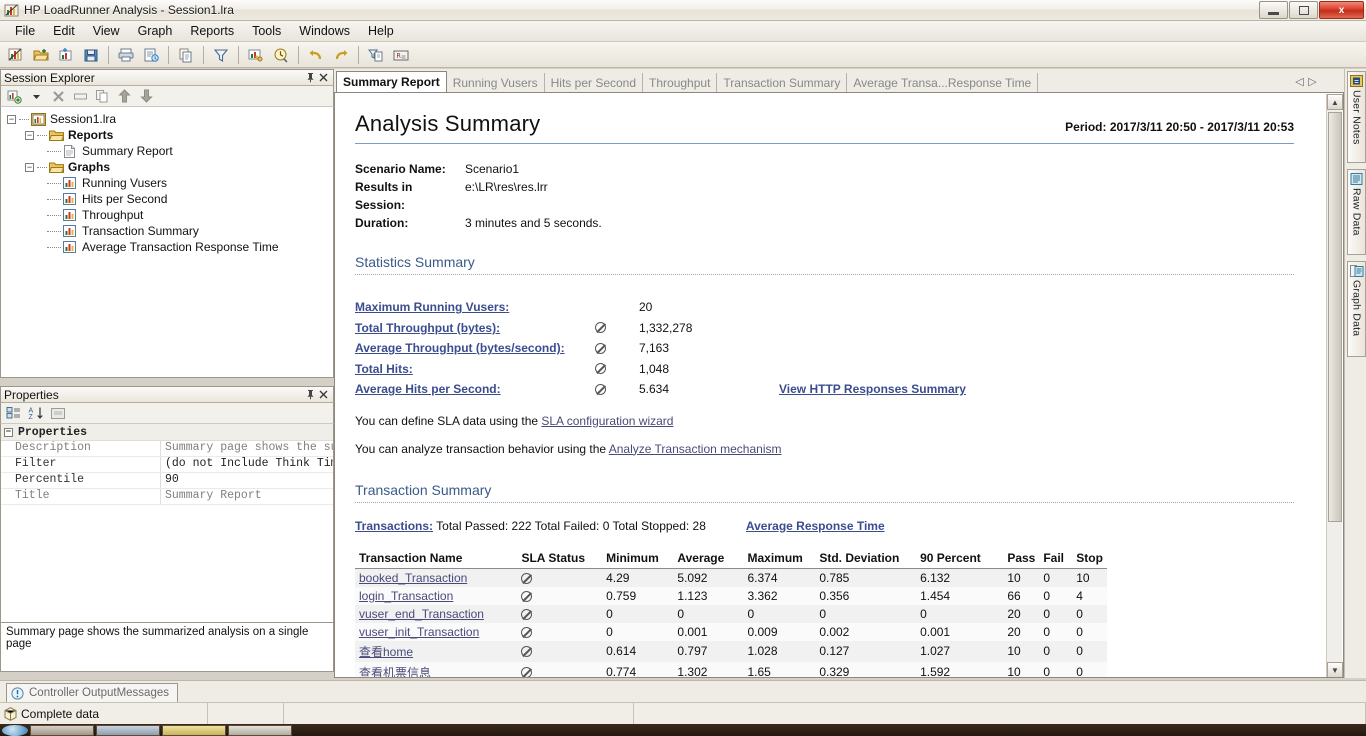 The height and width of the screenshot is (736, 1366). What do you see at coordinates (170, 247) in the screenshot?
I see `tree-node-avg-transaction-response-time: Average Transaction Response Time` at bounding box center [170, 247].